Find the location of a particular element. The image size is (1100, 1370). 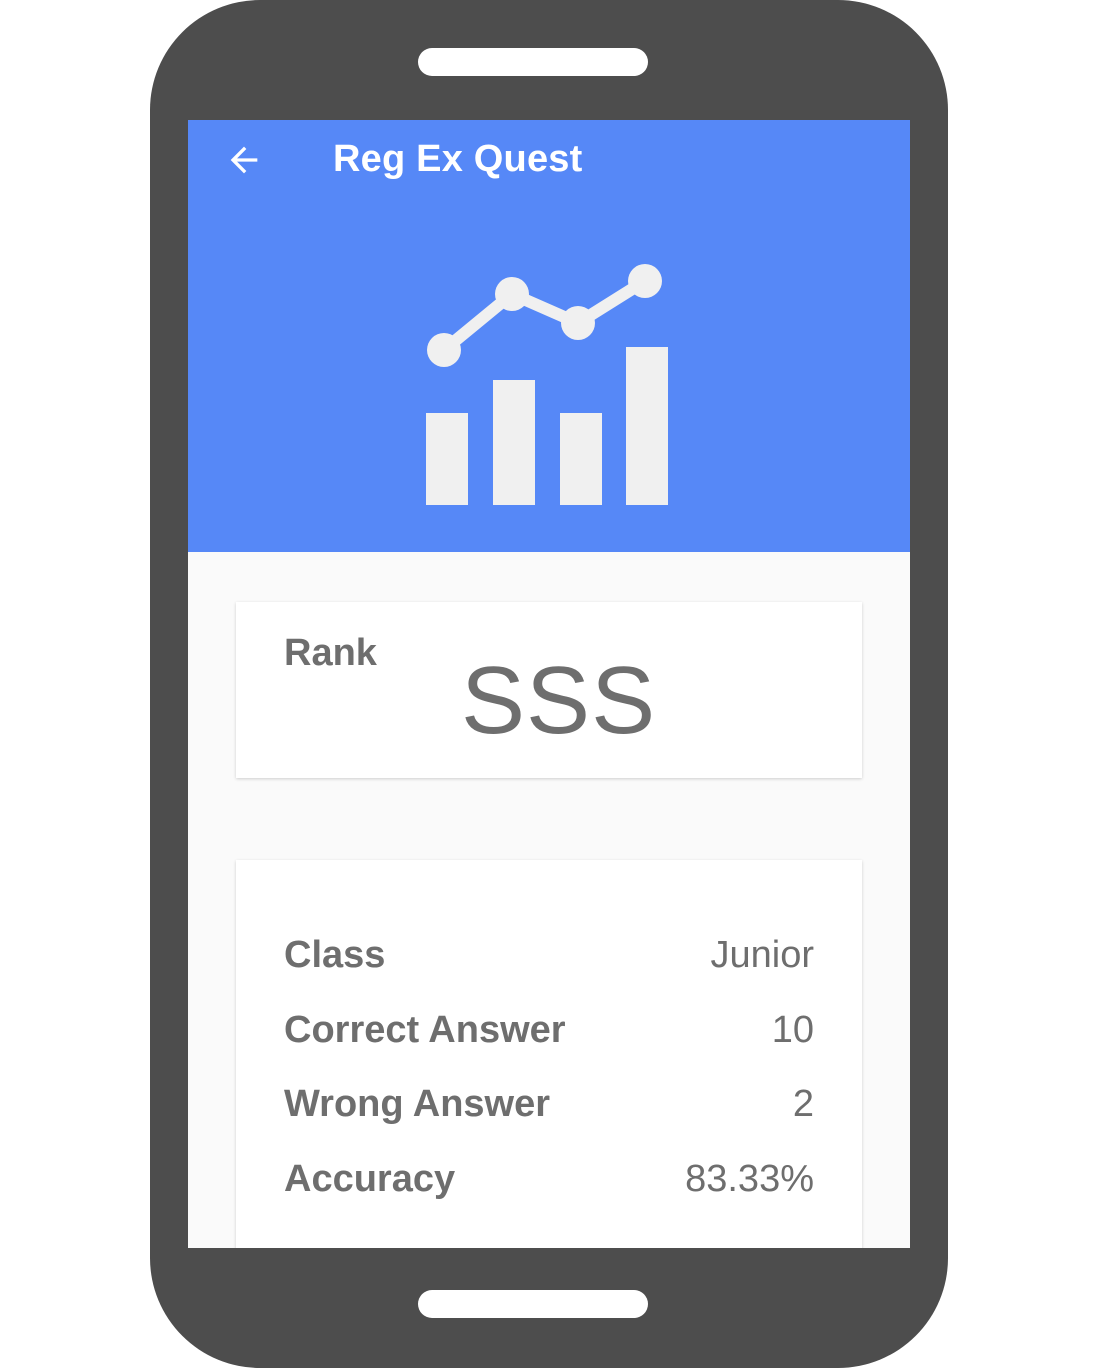

stat-label: Accuracy is located at coordinates (370, 1179).